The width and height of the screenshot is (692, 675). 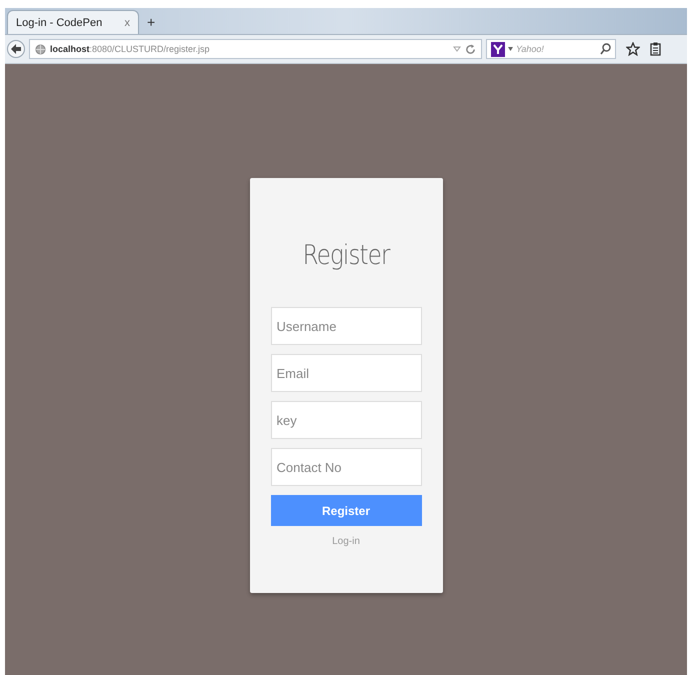 I want to click on dropdown-arrow-icon, so click(x=510, y=49).